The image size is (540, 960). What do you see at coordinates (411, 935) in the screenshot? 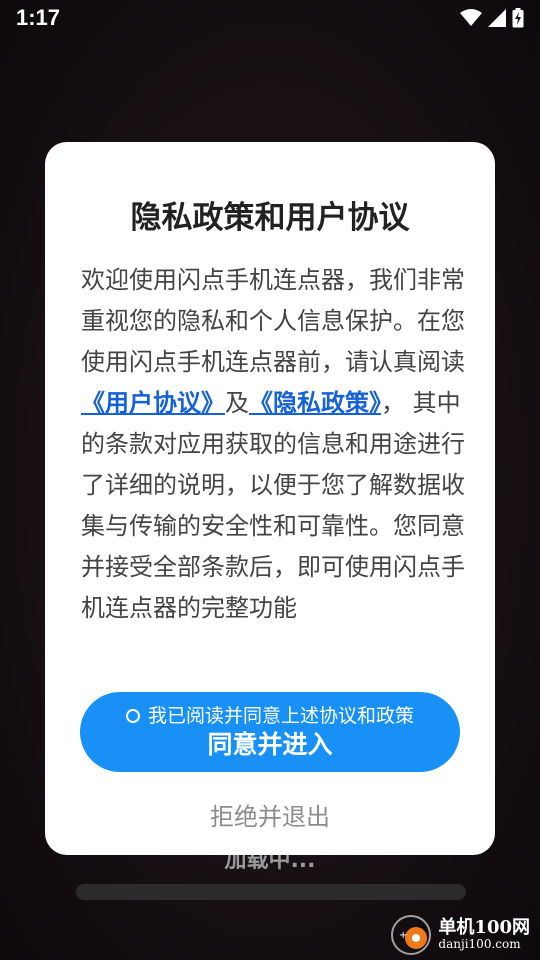
I see `watermark-logo-icon: +` at bounding box center [411, 935].